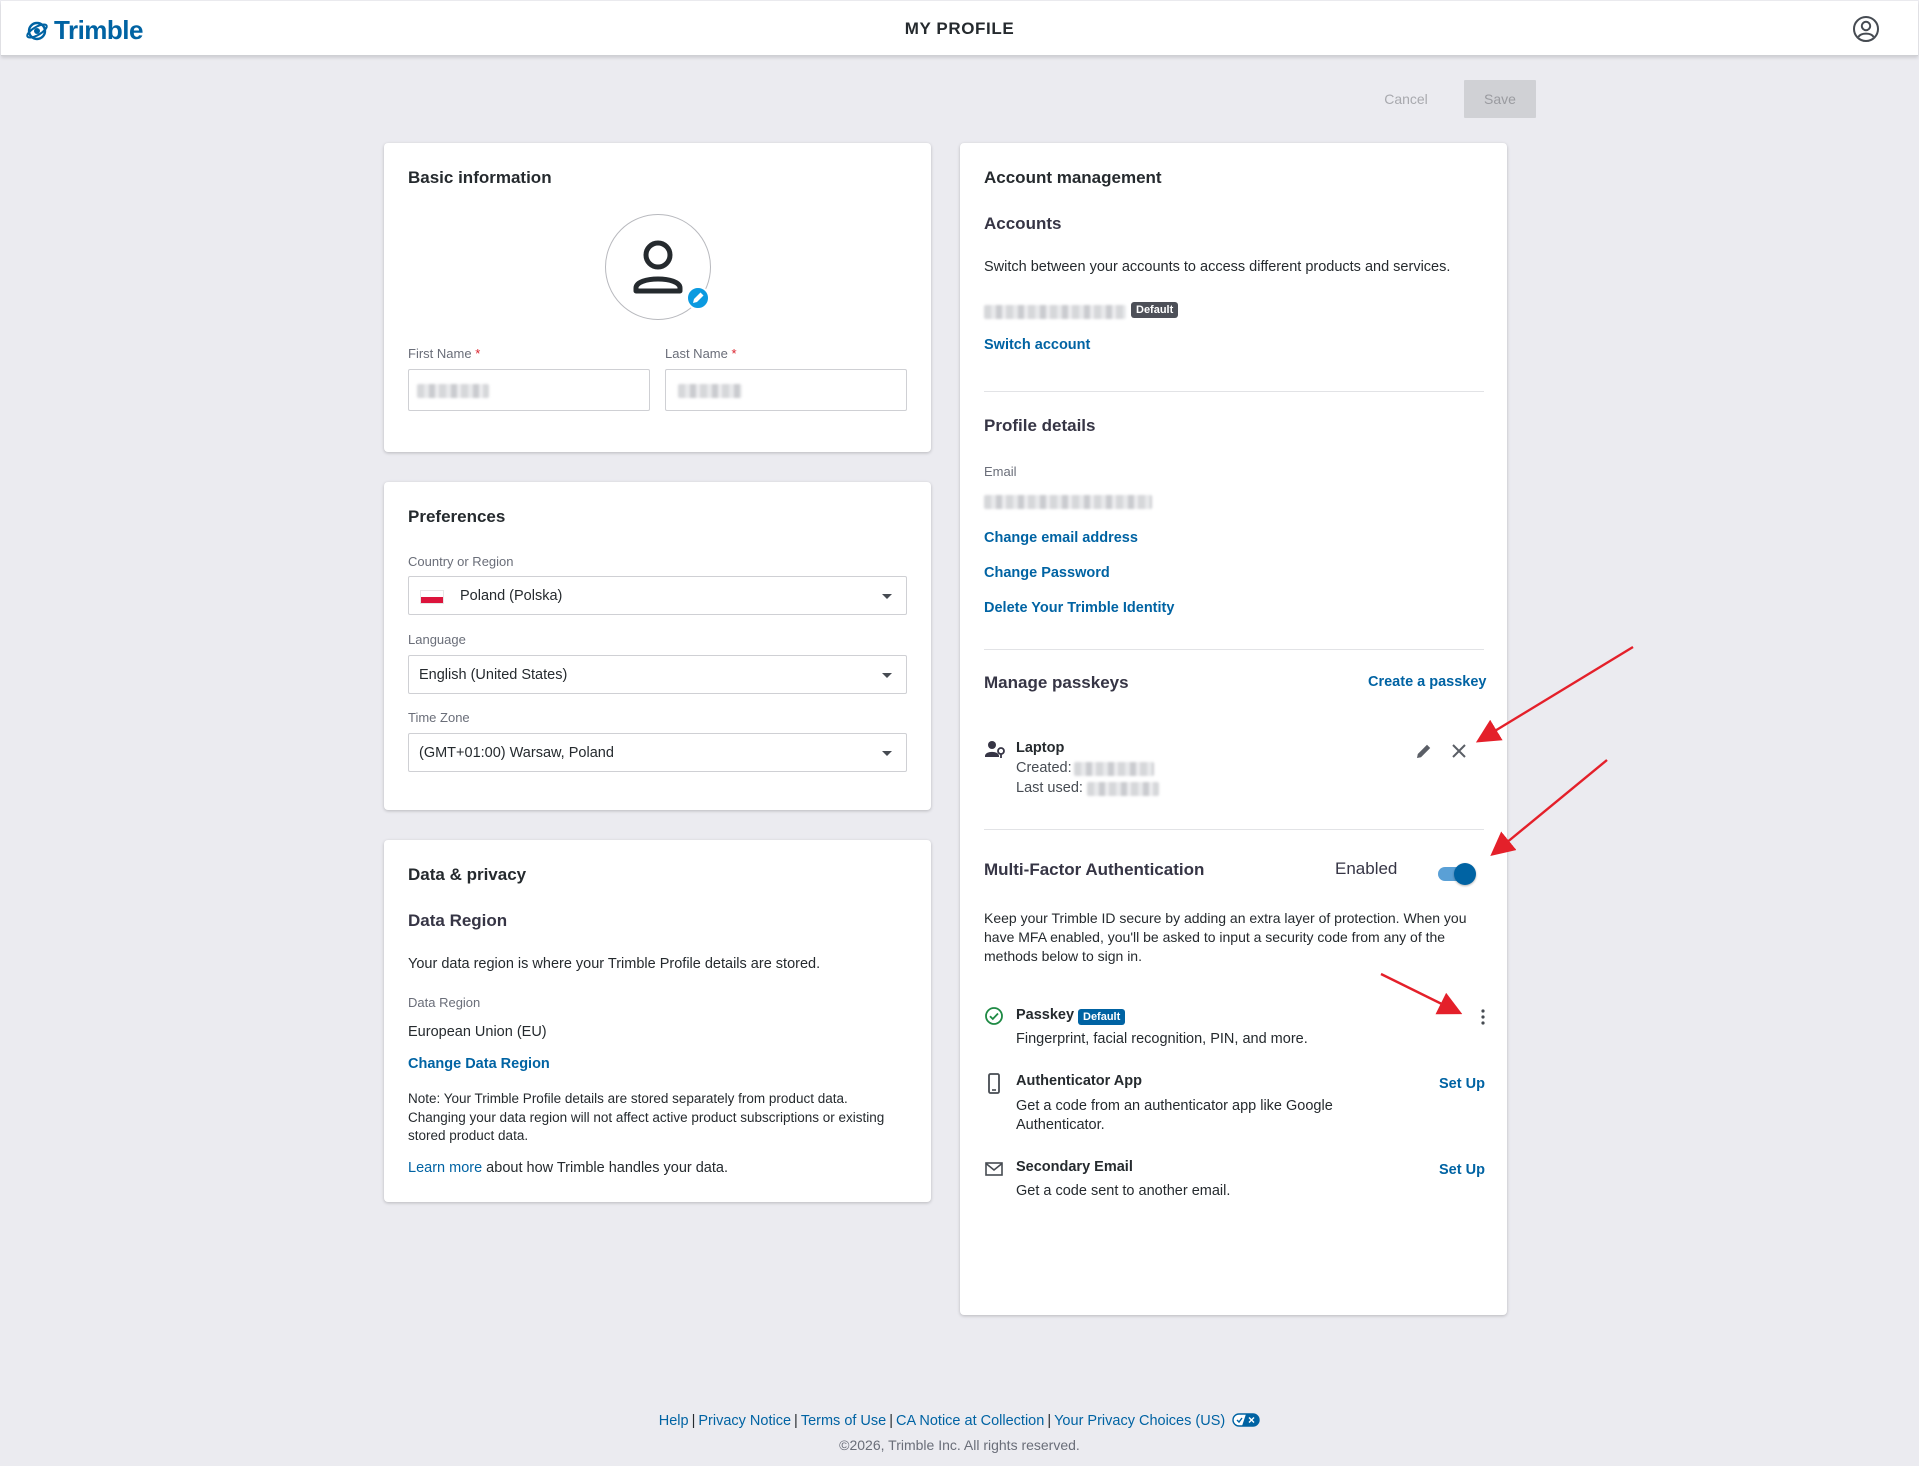  I want to click on mfa-toggle, so click(1456, 873).